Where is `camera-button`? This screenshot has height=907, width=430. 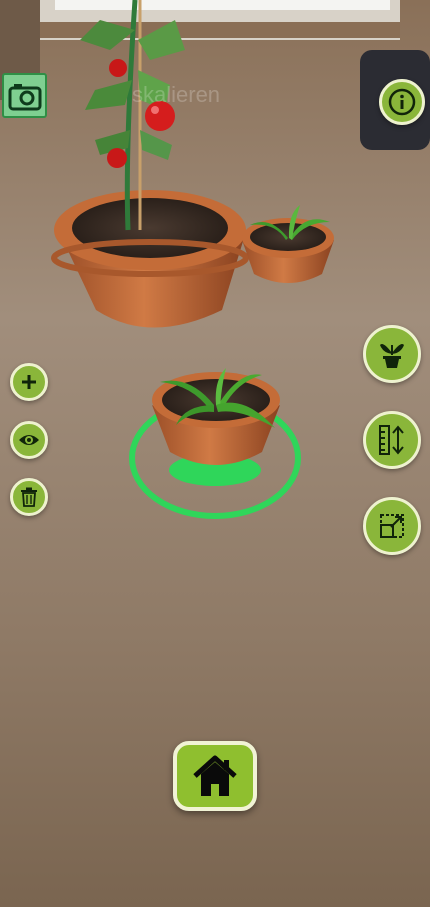 camera-button is located at coordinates (24, 95).